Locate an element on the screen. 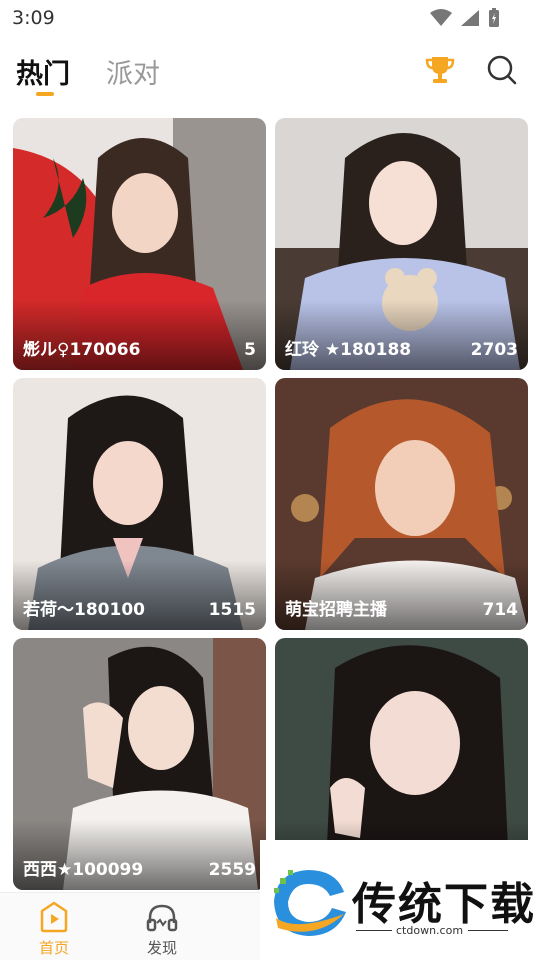 The width and height of the screenshot is (540, 960). card-name: 西西★100099 is located at coordinates (83, 870).